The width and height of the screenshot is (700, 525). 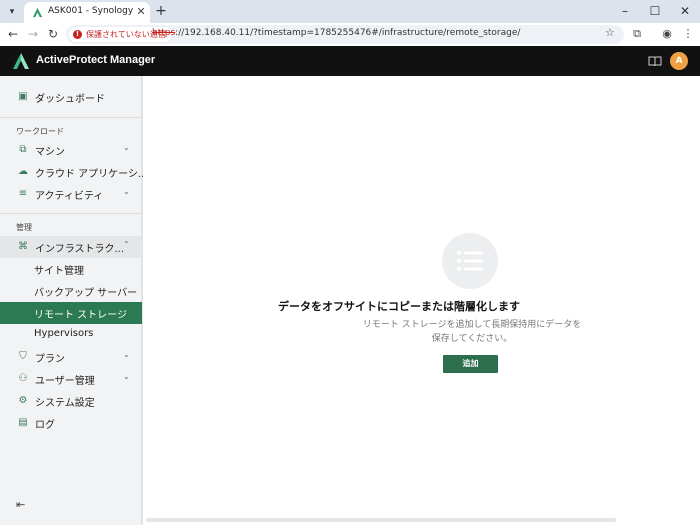 What do you see at coordinates (70, 99) in the screenshot?
I see `sidebar-item-label: ダッシュボード` at bounding box center [70, 99].